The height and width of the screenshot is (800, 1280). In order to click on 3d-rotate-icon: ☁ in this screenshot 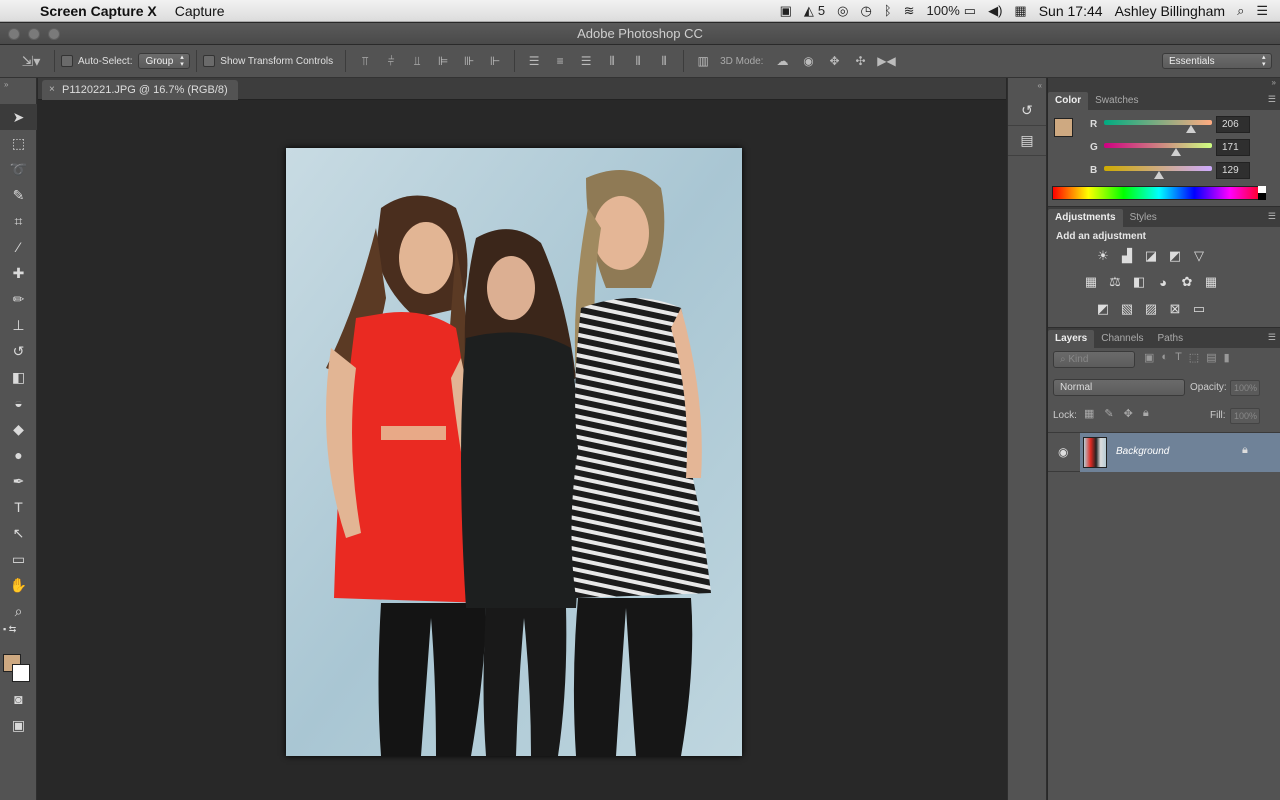, I will do `click(782, 61)`.